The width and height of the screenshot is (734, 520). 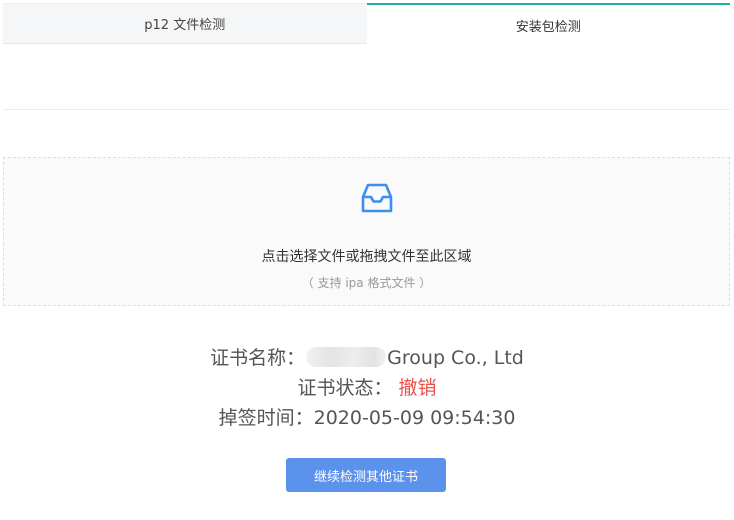 I want to click on divider, so click(x=366, y=109).